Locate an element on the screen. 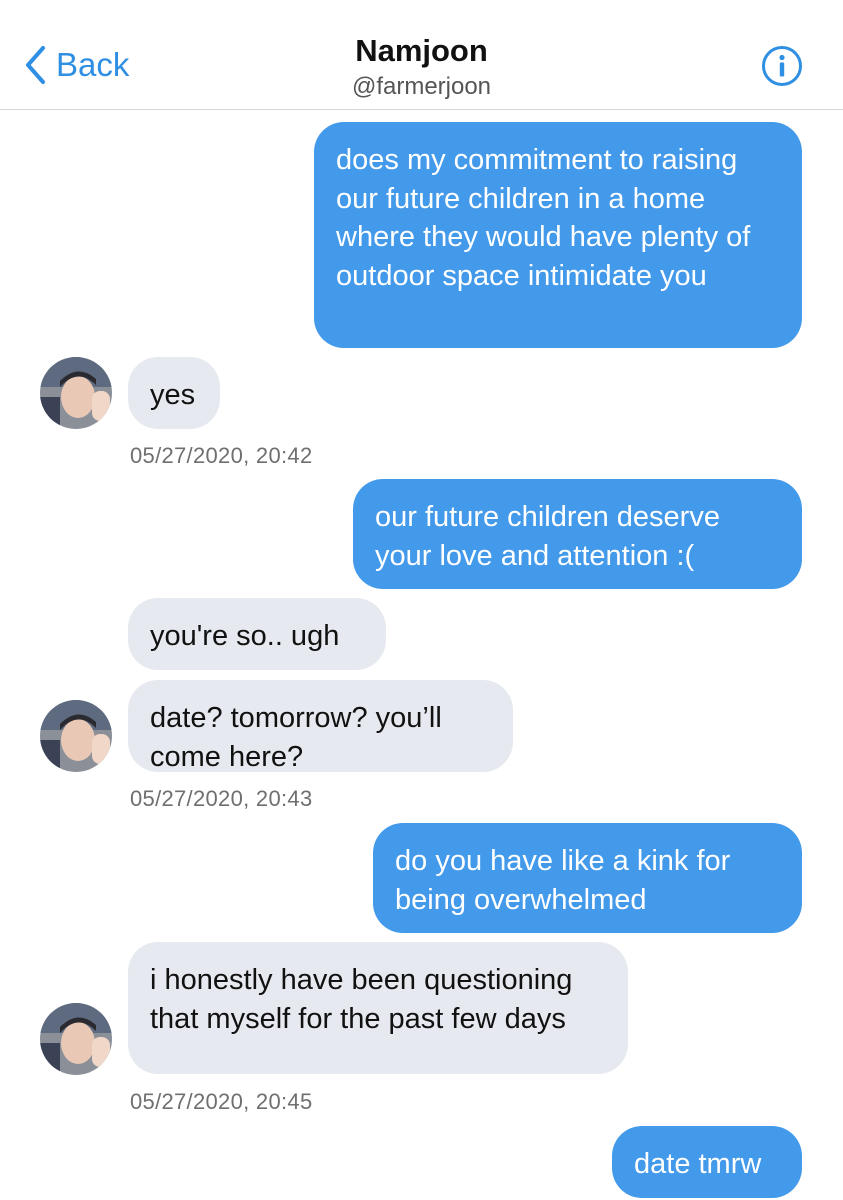  info-circle-icon is located at coordinates (782, 68).